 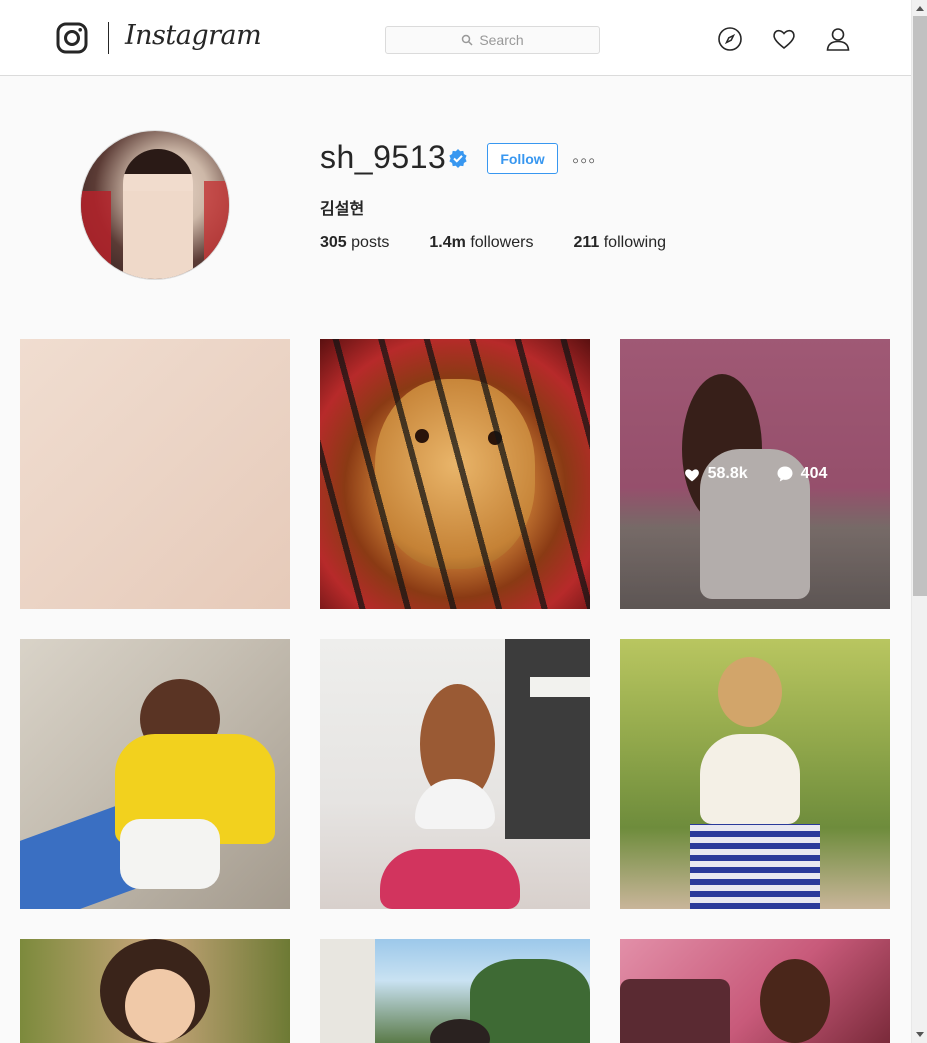 What do you see at coordinates (691, 474) in the screenshot?
I see `heart-filled-icon` at bounding box center [691, 474].